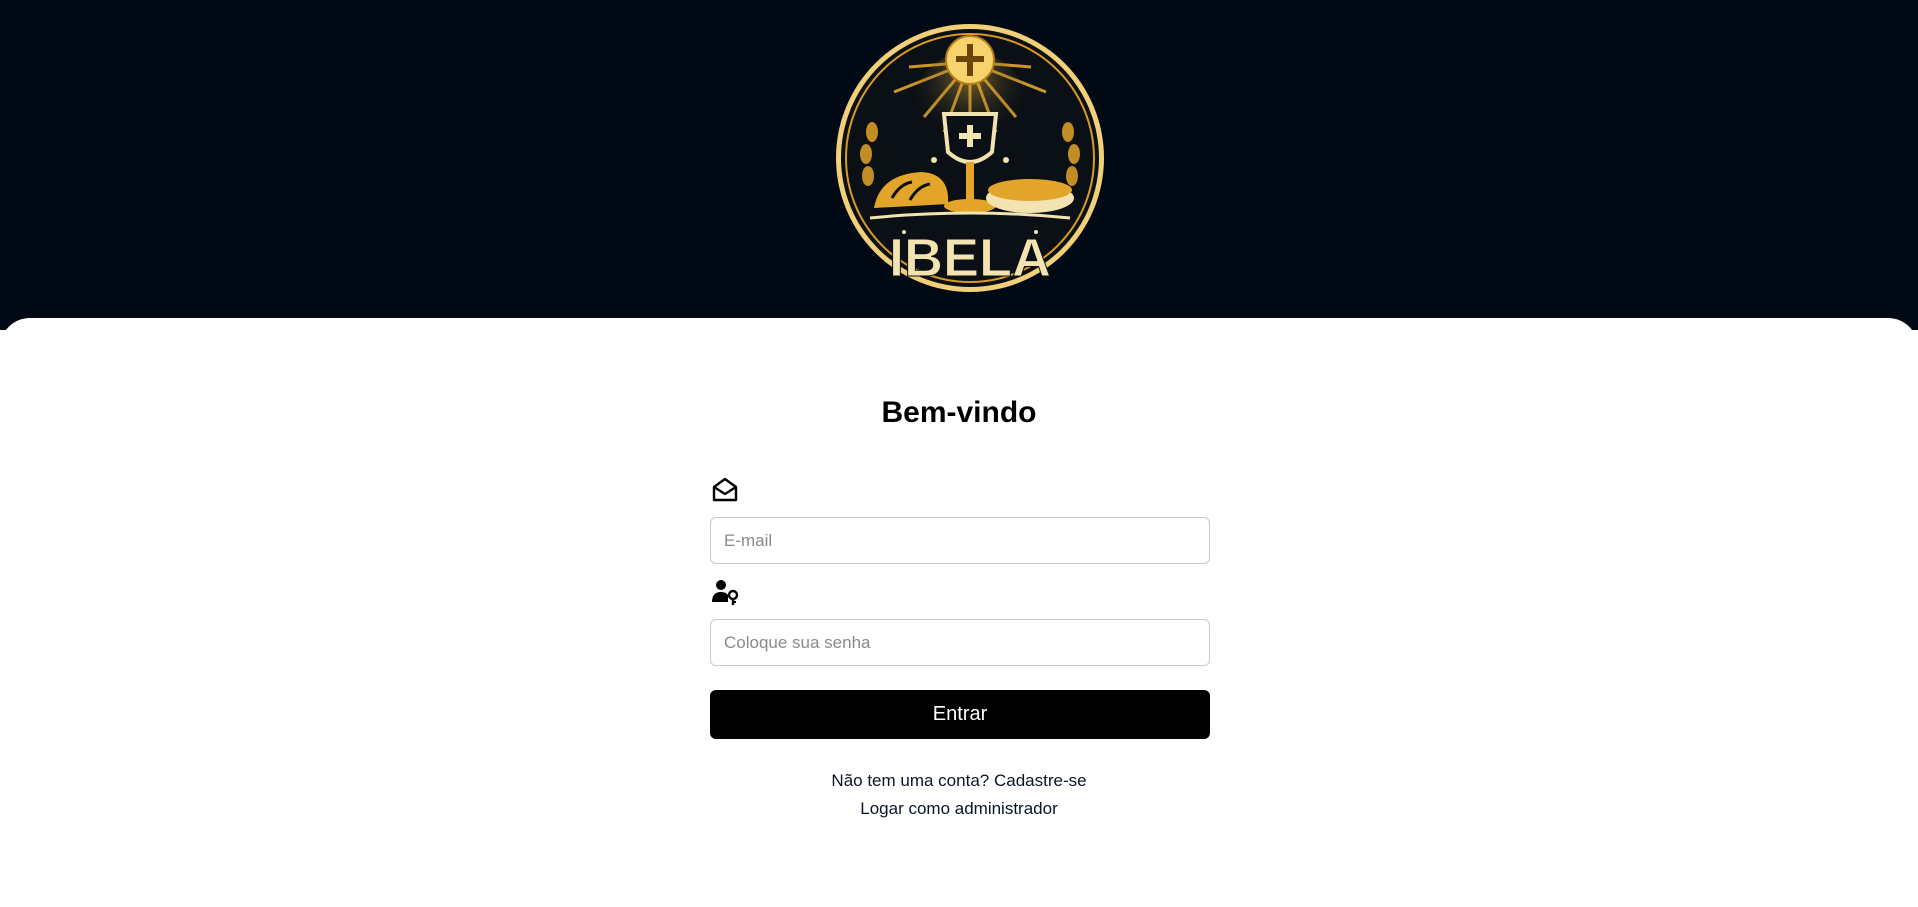 Image resolution: width=1918 pixels, height=907 pixels. Describe the element at coordinates (910, 780) in the screenshot. I see `signup-prompt: Não tem uma conta?` at that location.